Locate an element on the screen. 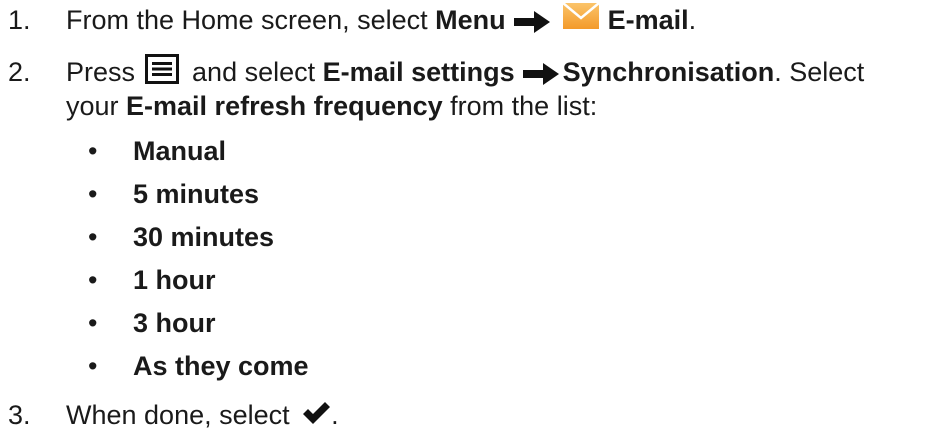  step-2-your: your is located at coordinates (96, 106).